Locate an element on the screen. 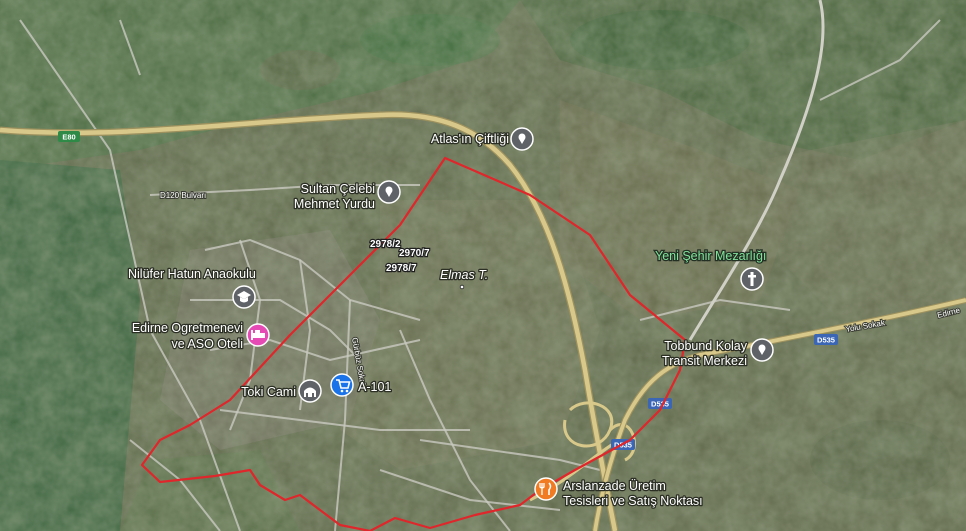  cemetery-icon is located at coordinates (752, 279).